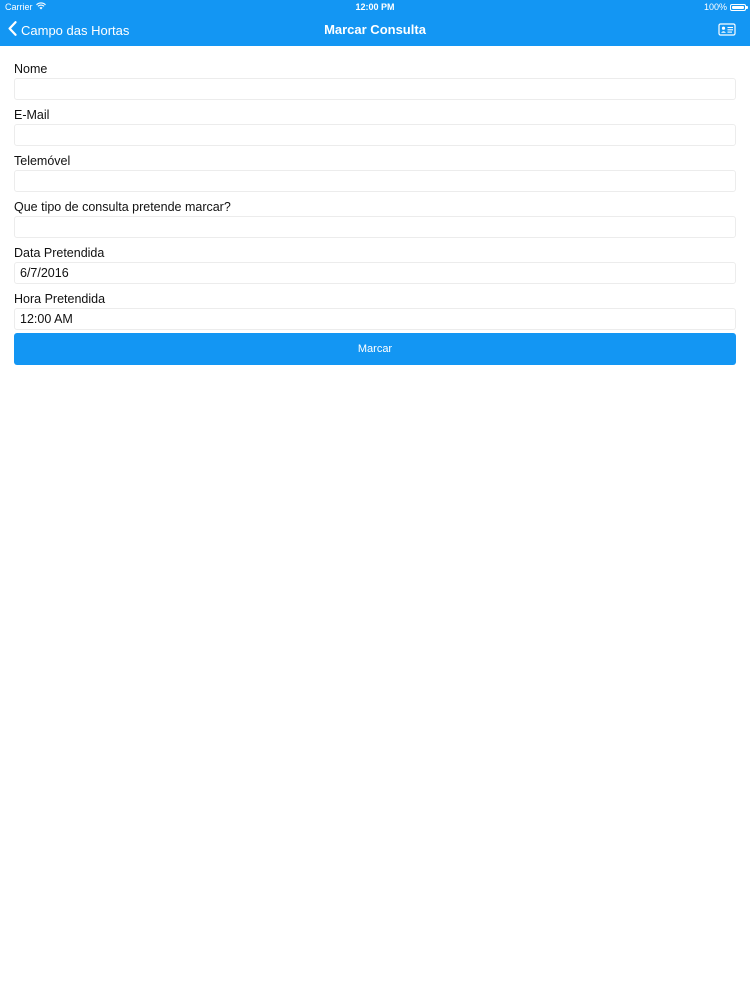 The image size is (750, 1000). What do you see at coordinates (375, 89) in the screenshot?
I see `nome-input` at bounding box center [375, 89].